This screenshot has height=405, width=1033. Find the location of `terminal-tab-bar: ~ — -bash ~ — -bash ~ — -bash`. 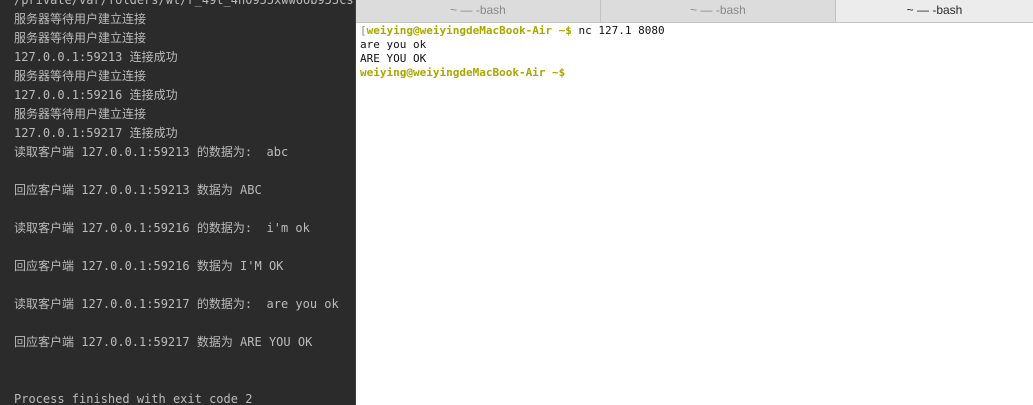

terminal-tab-bar: ~ — -bash ~ — -bash ~ — -bash is located at coordinates (694, 11).